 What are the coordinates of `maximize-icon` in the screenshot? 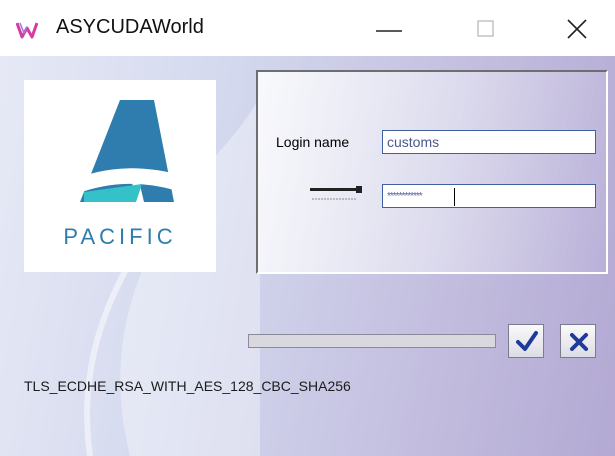 It's located at (485, 28).